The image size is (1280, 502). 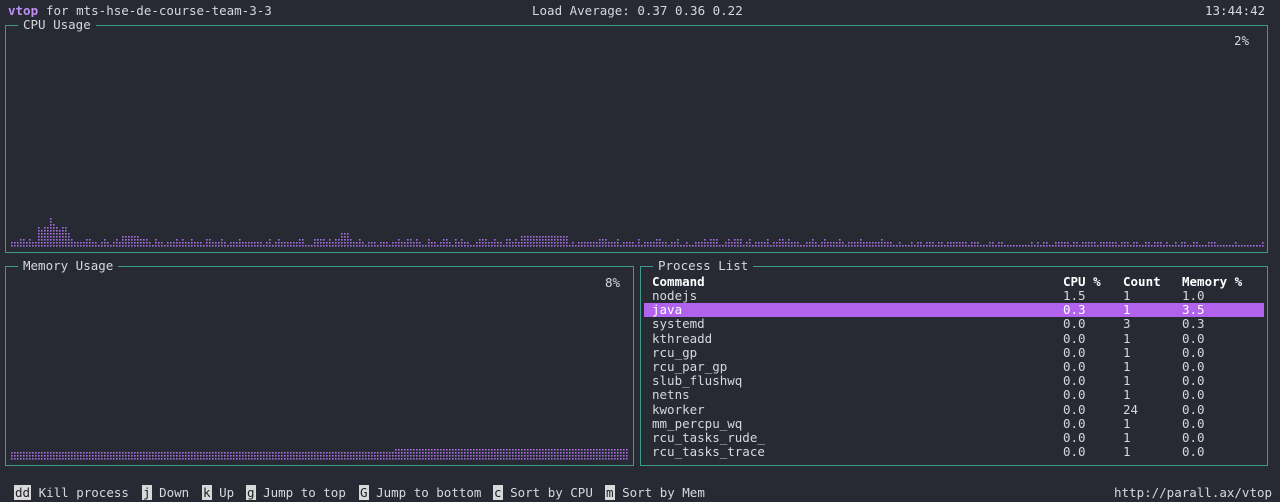 I want to click on process-row: rcu_tasks_rude_ 0.0 1 0.0, so click(x=954, y=438).